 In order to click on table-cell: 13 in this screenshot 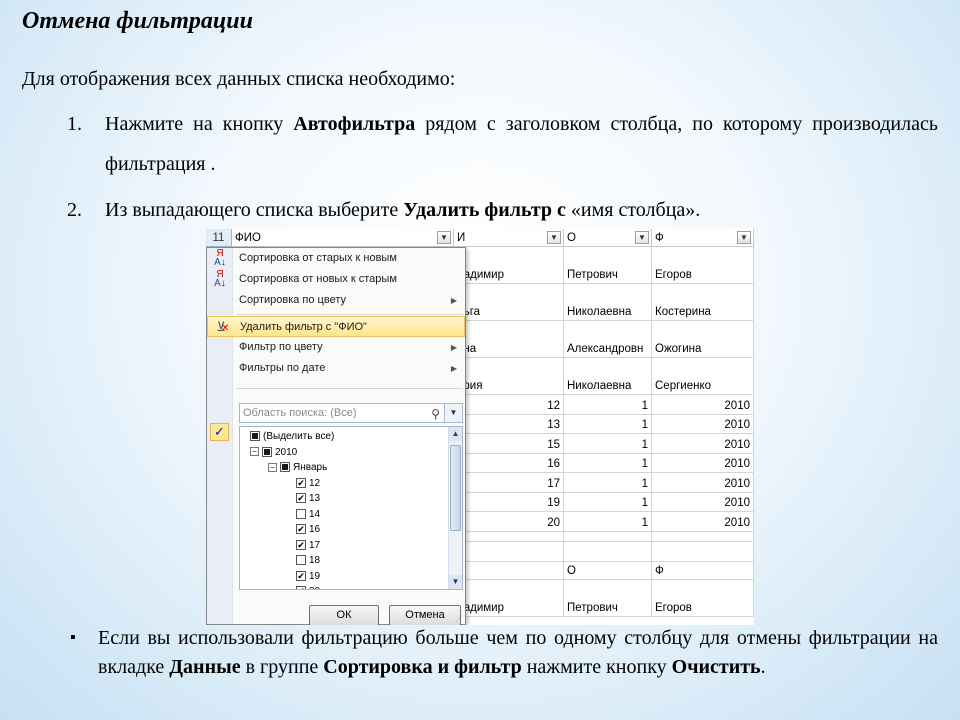, I will do `click(509, 424)`.